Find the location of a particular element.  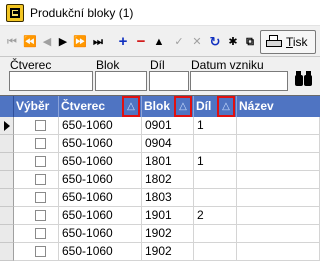

blok-cell: 1802 is located at coordinates (168, 180).